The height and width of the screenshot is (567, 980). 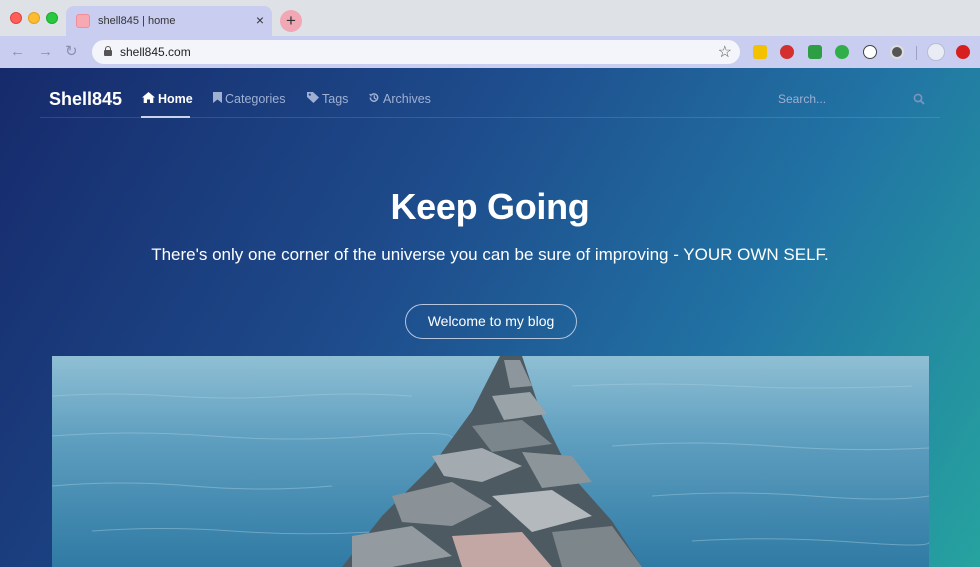 I want to click on url-text: shell845.com, so click(x=155, y=52).